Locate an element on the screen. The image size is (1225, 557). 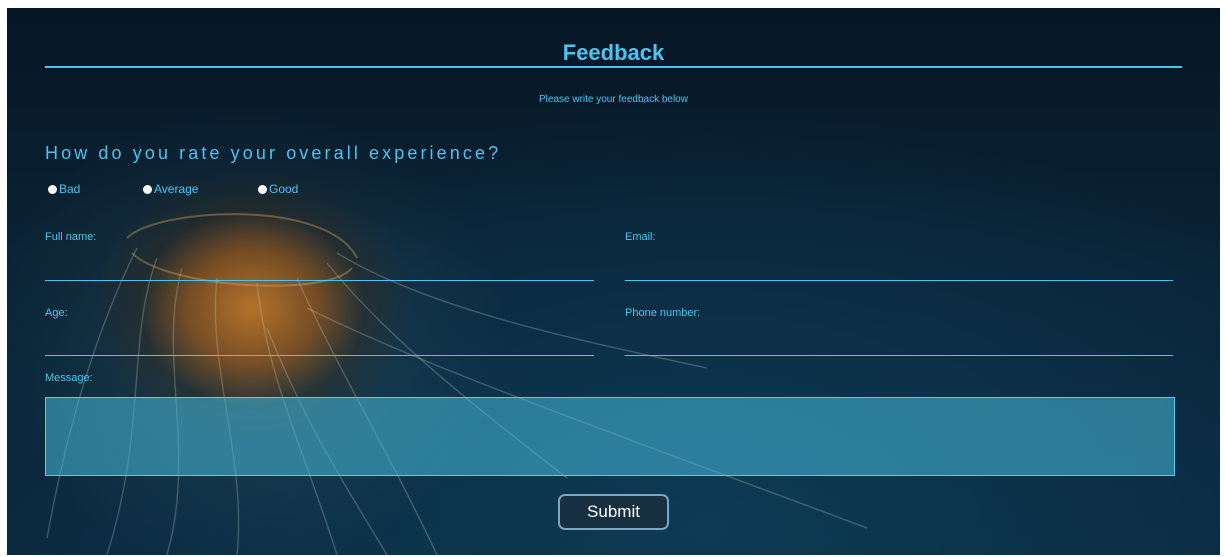
radio-button-average is located at coordinates (147, 189).